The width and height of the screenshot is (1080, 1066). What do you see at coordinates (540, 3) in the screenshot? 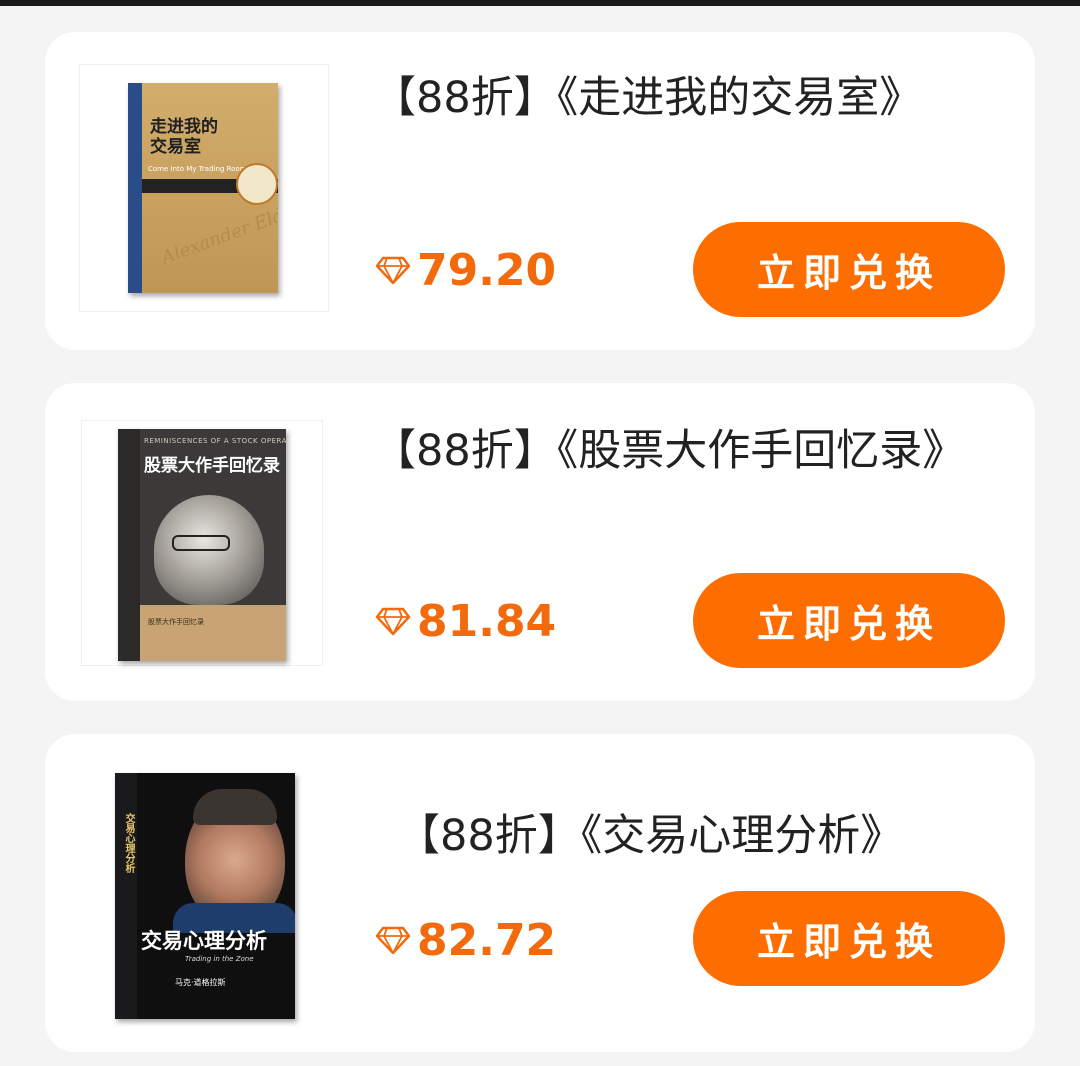
I see `top-bar` at bounding box center [540, 3].